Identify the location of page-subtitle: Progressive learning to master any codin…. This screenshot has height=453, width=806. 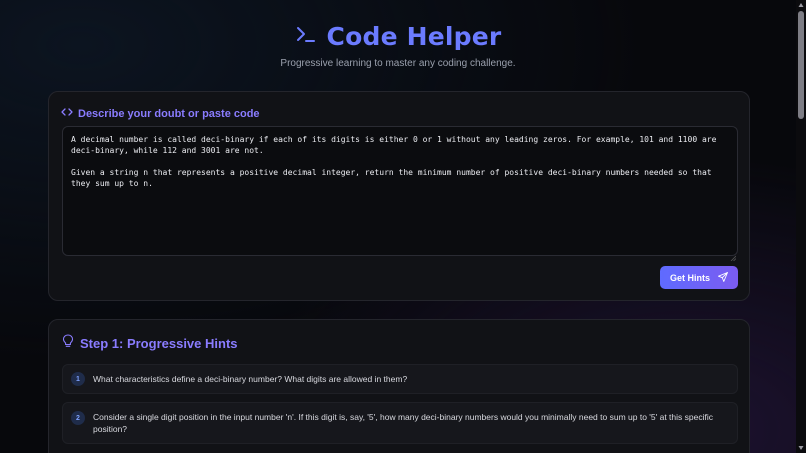
(398, 63).